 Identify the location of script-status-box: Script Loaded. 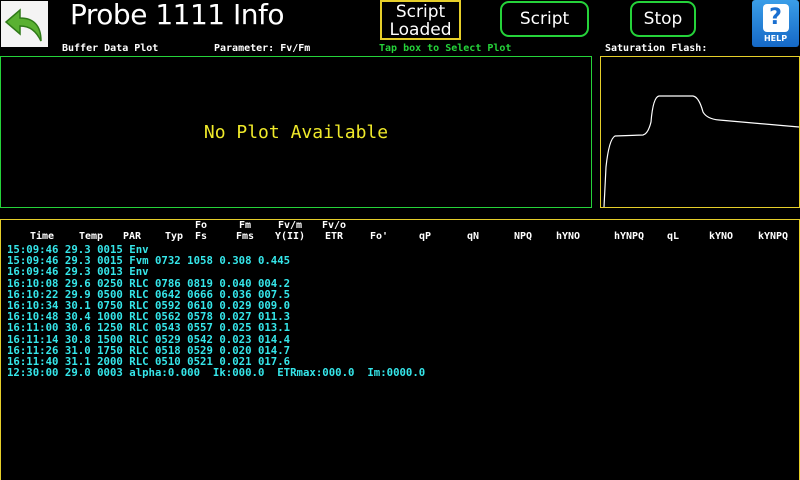
(420, 20).